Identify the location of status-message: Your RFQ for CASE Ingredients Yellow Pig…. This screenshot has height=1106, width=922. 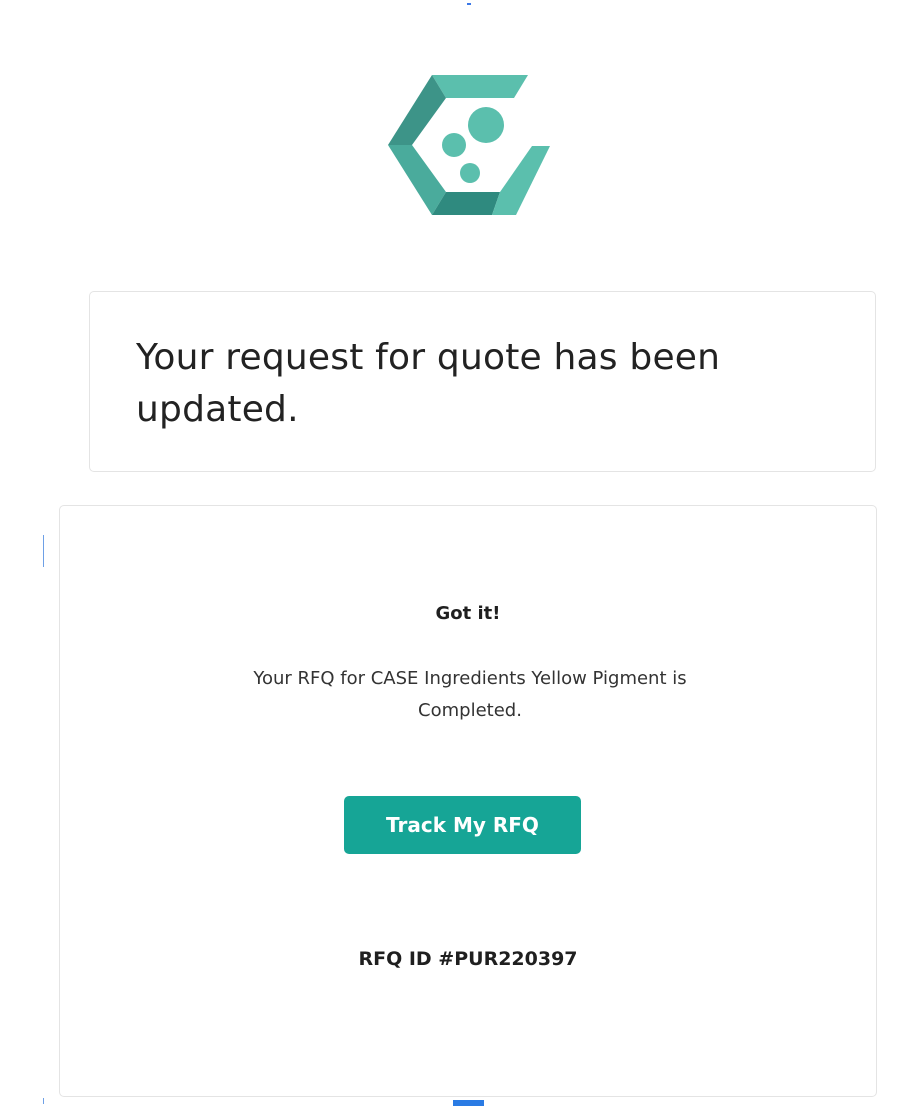
(470, 694).